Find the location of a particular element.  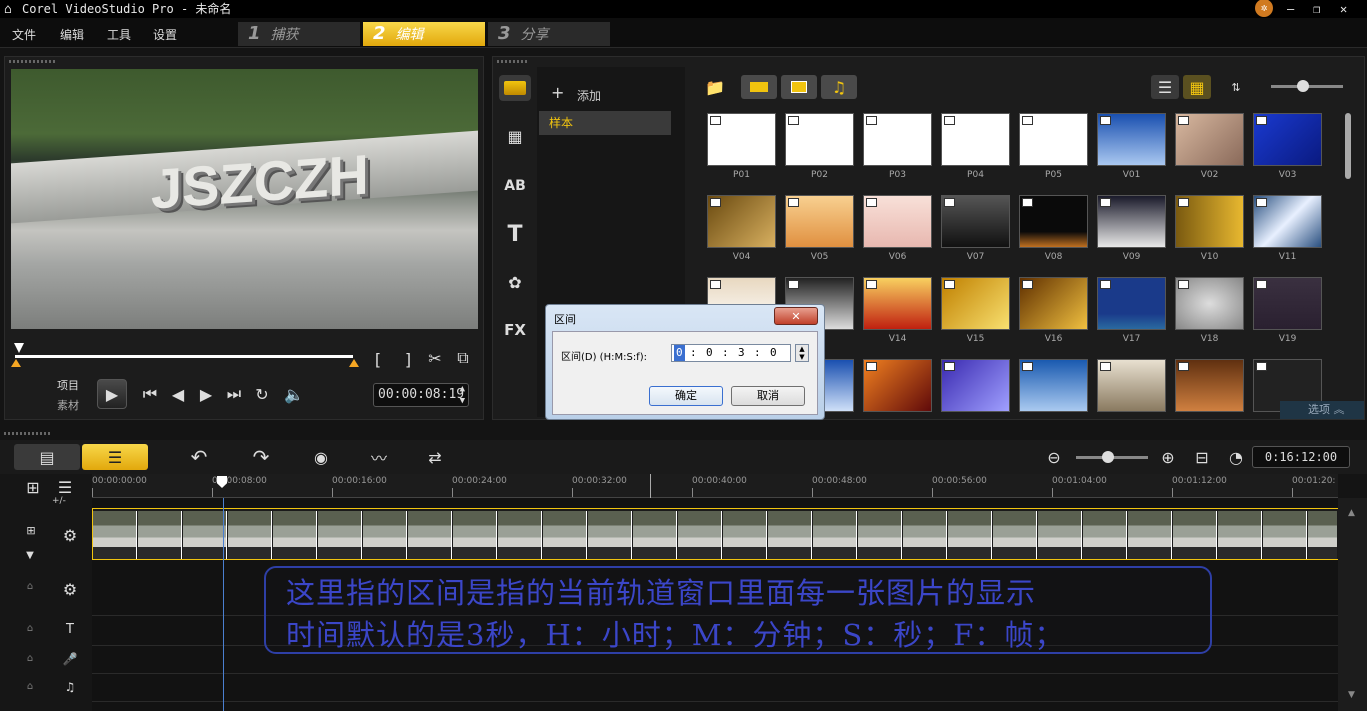

scroll-up-icon: ▲ is located at coordinates (1351, 513).